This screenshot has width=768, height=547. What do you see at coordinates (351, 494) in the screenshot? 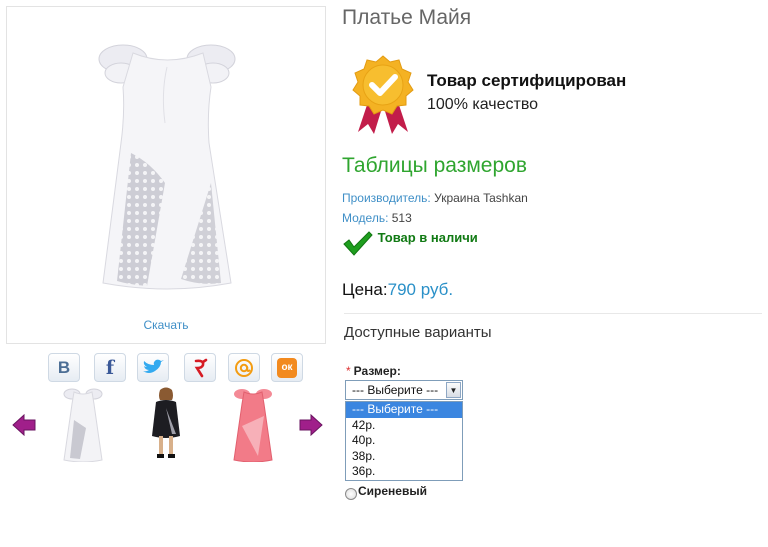
I see `color-radio` at bounding box center [351, 494].